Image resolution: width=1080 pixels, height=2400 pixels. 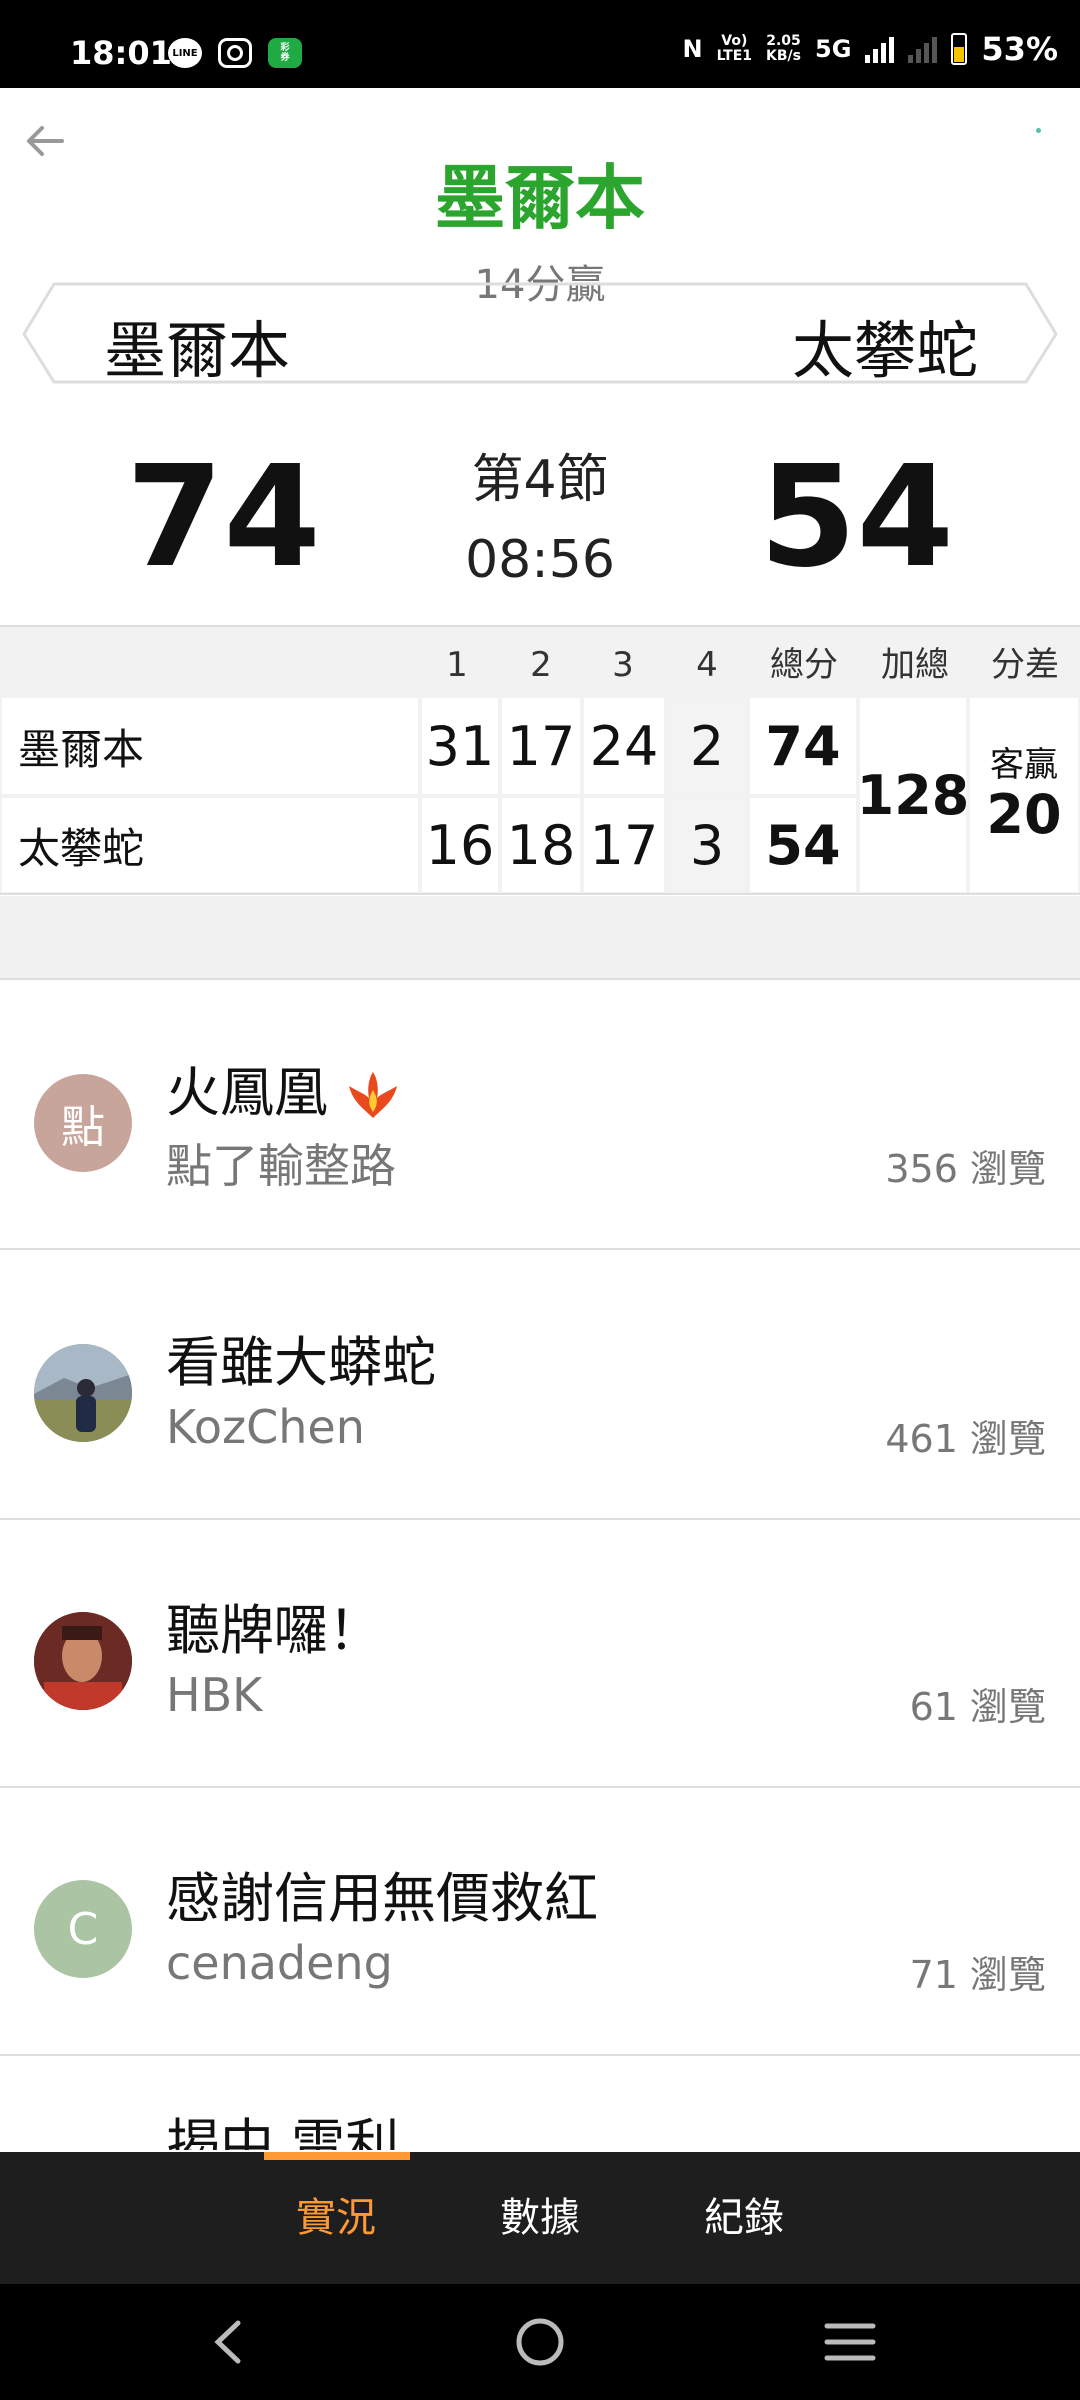 I want to click on header-combined: 加總, so click(x=915, y=665).